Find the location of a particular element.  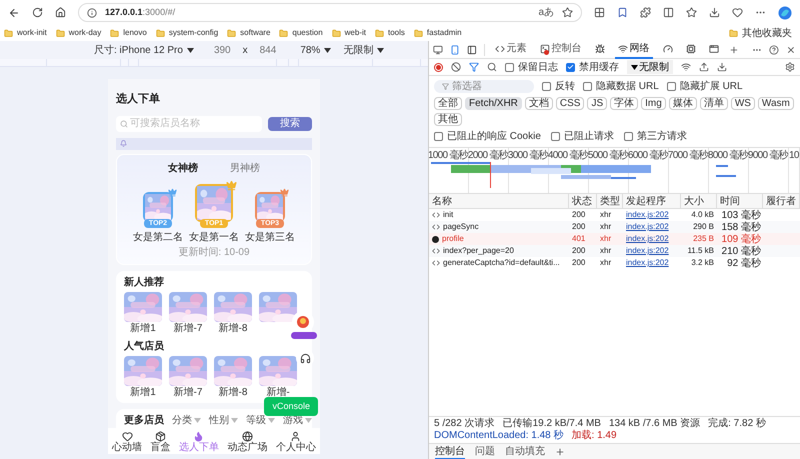

ranking-tab: 女神榜 is located at coordinates (183, 168).